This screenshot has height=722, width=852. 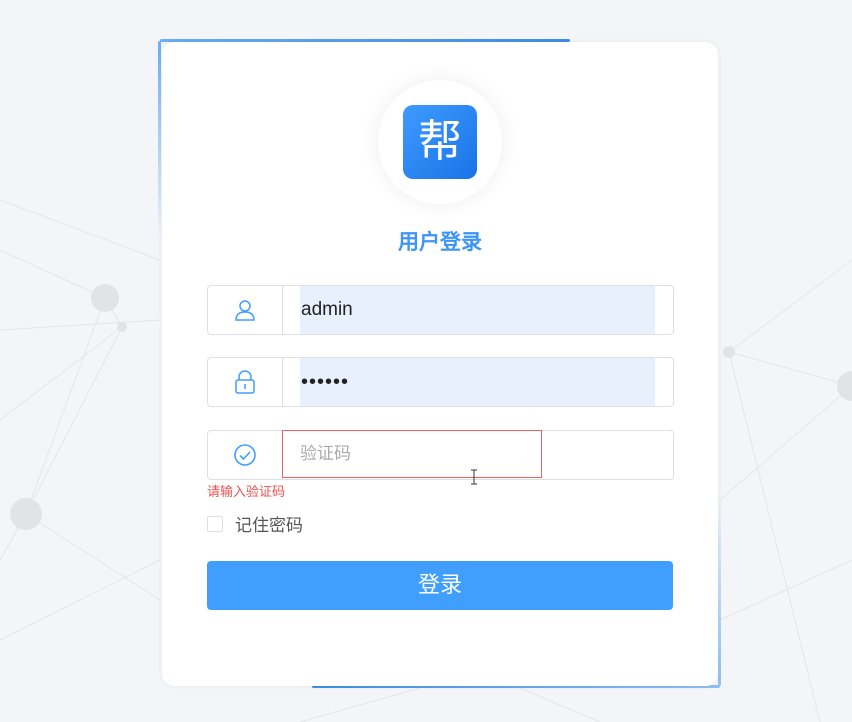 I want to click on login-button: 登录, so click(x=440, y=585).